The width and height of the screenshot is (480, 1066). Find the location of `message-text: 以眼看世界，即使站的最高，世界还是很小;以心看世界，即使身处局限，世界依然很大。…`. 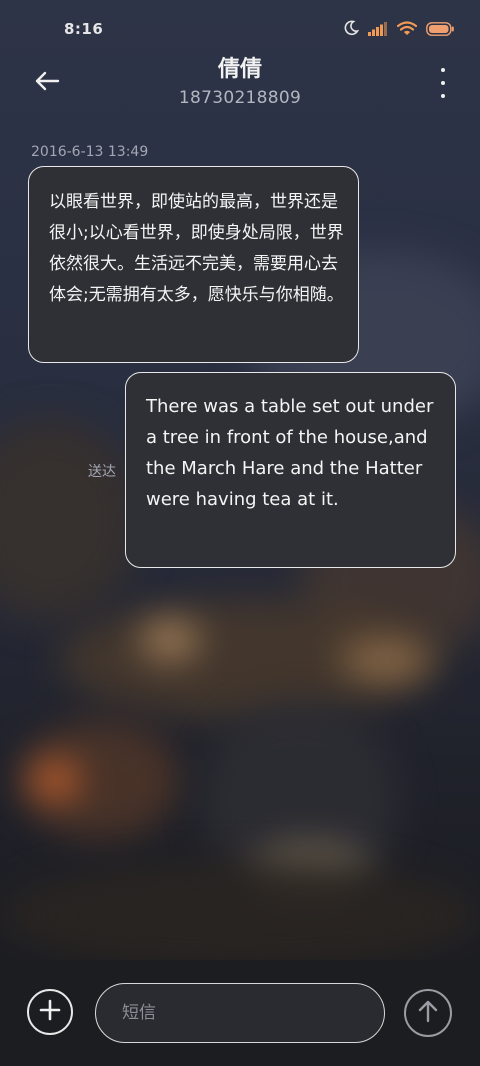

message-text: 以眼看世界，即使站的最高，世界还是很小;以心看世界，即使身处局限，世界依然很大。… is located at coordinates (196, 248).